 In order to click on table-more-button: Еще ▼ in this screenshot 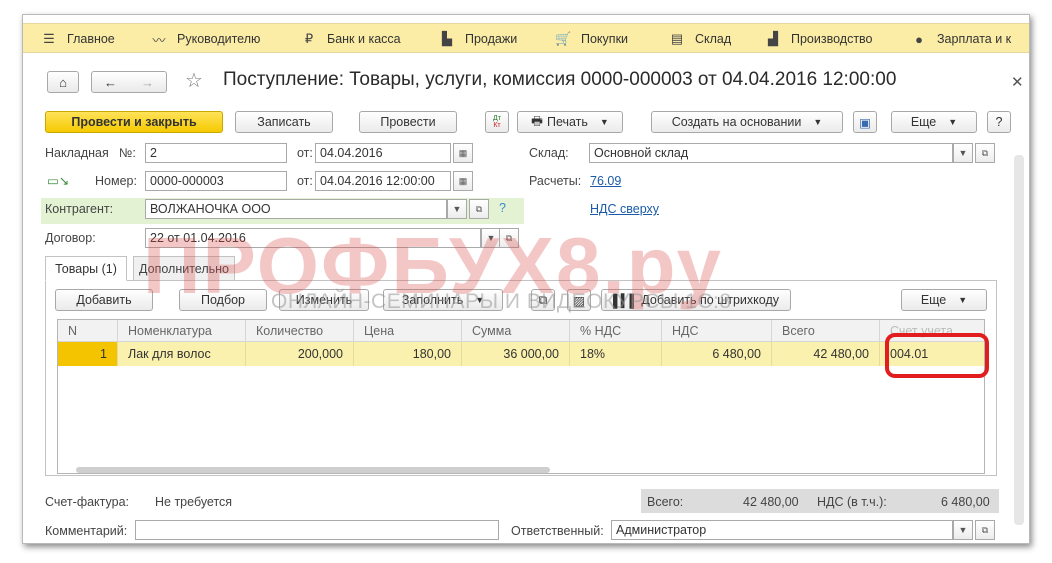, I will do `click(944, 300)`.